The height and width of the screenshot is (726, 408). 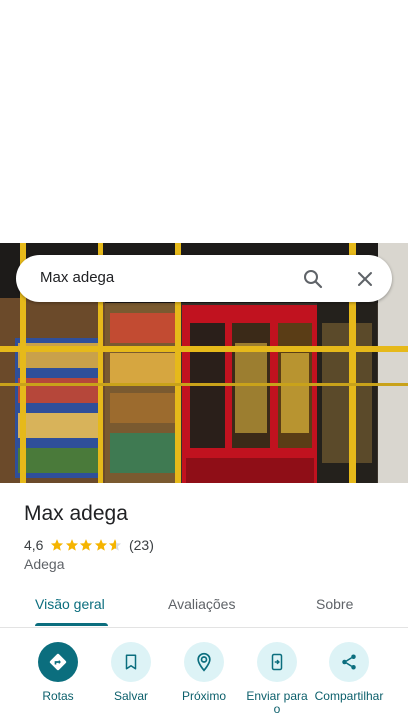 I want to click on star-rating, so click(x=86, y=545).